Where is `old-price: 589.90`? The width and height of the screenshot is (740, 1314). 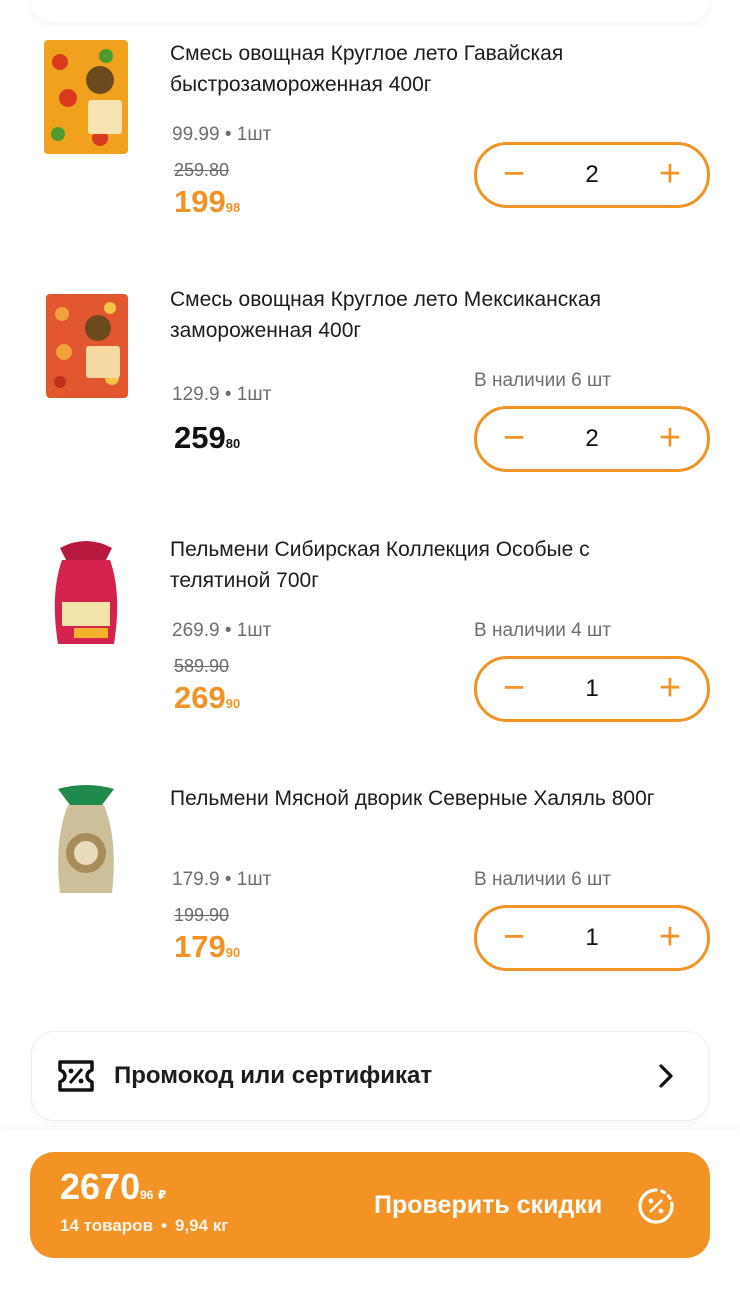 old-price: 589.90 is located at coordinates (202, 666).